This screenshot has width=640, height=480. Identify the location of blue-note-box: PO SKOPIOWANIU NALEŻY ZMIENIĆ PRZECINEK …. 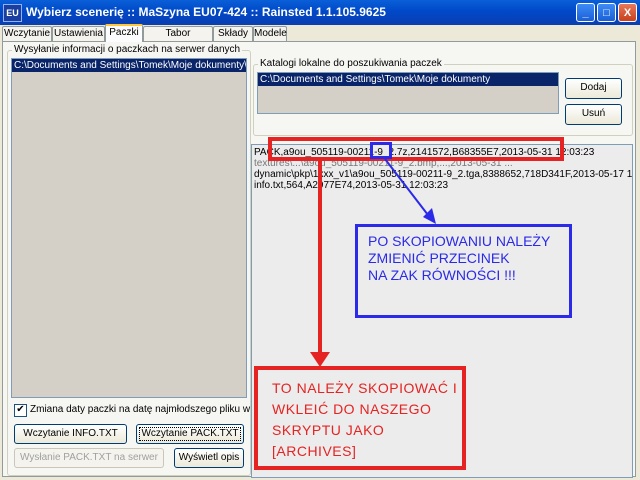
(463, 271).